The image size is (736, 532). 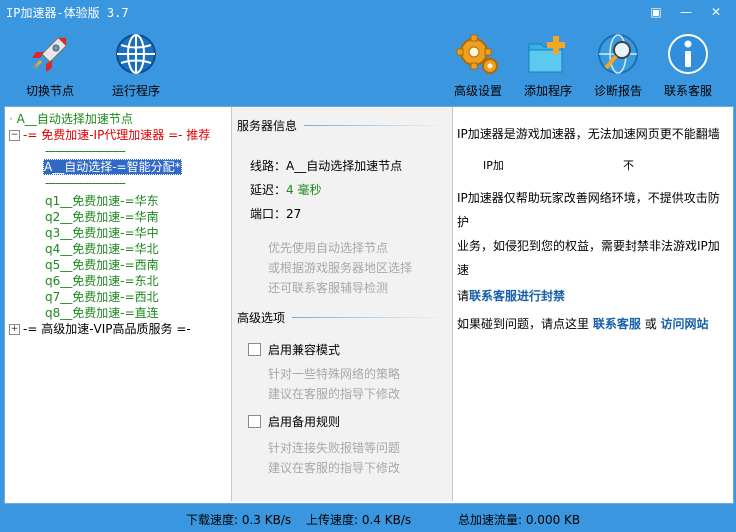 I want to click on hint-text: 针对连接失败报错等问题, so click(x=334, y=448).